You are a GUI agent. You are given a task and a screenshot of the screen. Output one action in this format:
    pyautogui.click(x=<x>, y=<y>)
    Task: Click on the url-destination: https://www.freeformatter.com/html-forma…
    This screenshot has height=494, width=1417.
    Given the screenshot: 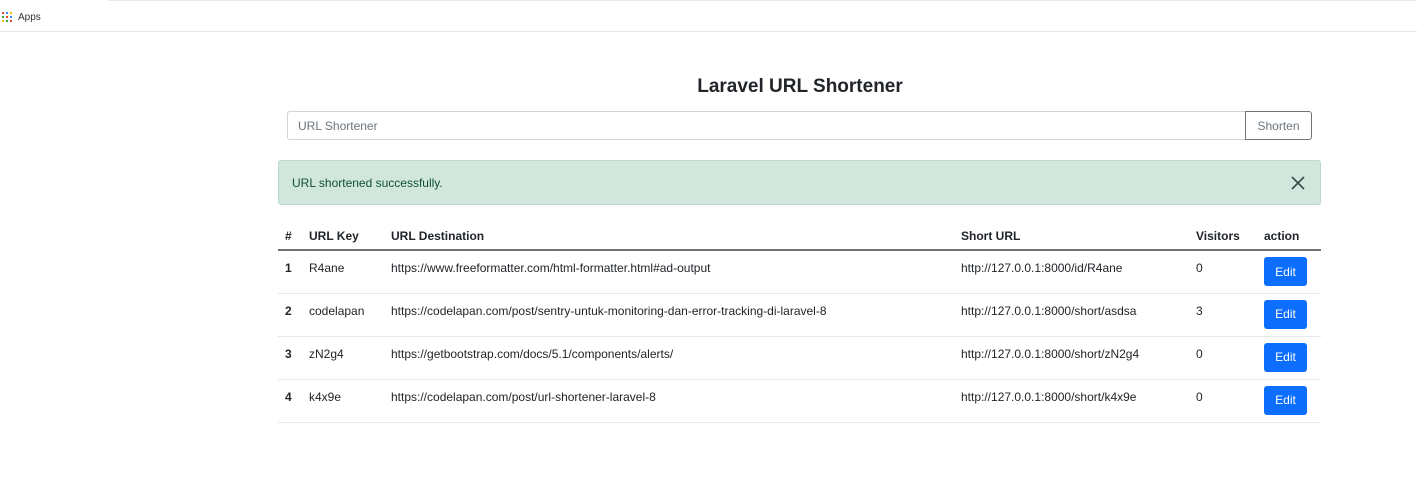 What is the action you would take?
    pyautogui.click(x=669, y=272)
    